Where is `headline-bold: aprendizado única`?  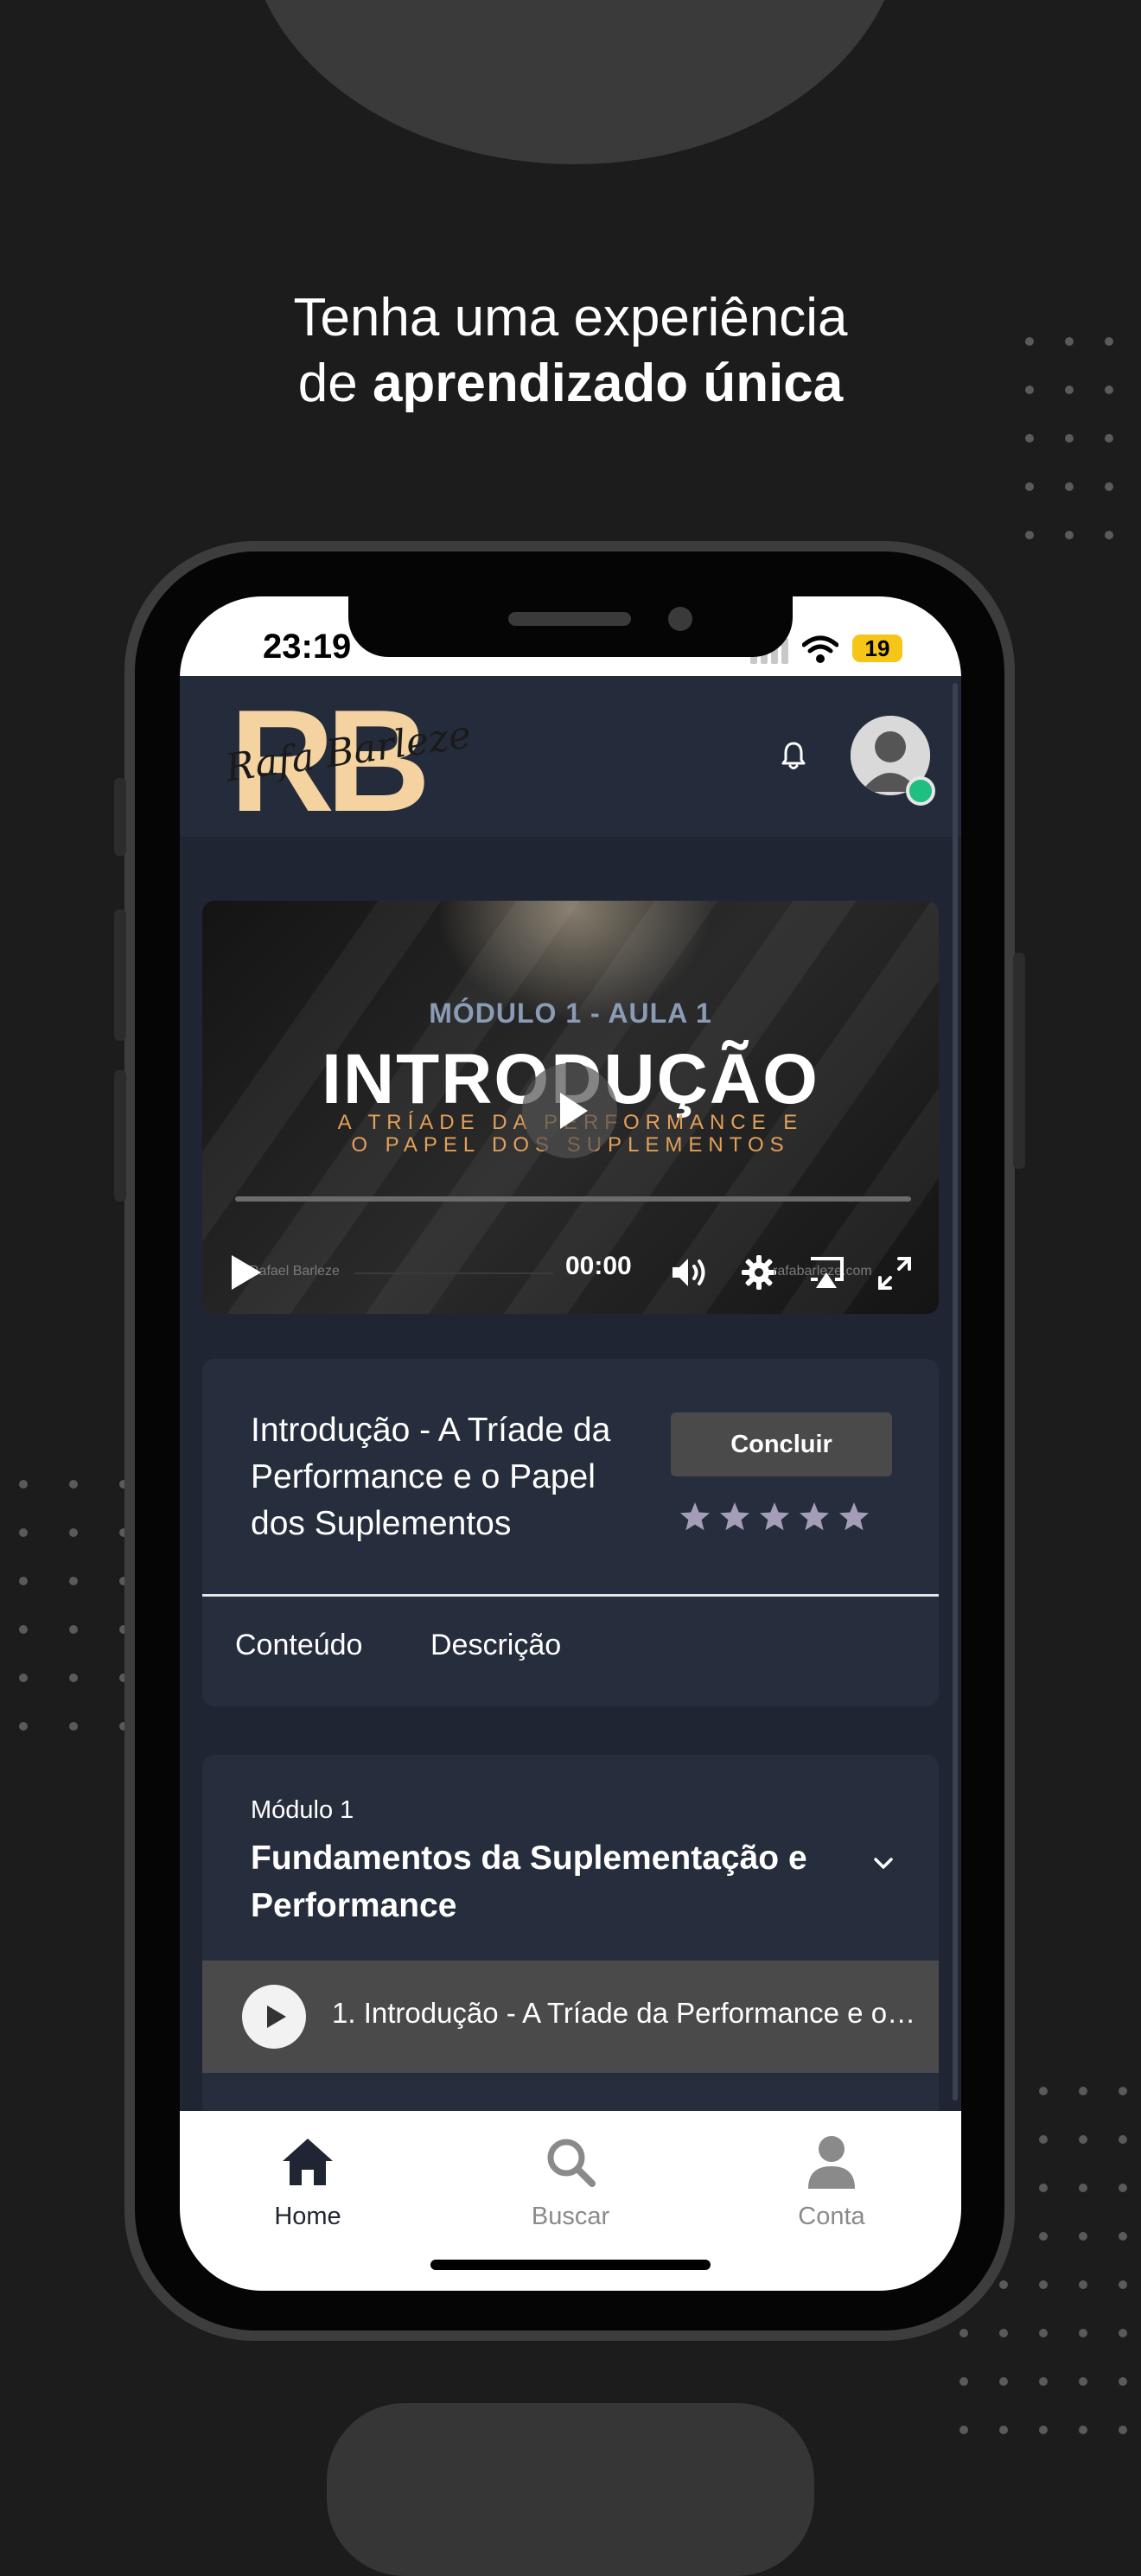 headline-bold: aprendizado única is located at coordinates (608, 383).